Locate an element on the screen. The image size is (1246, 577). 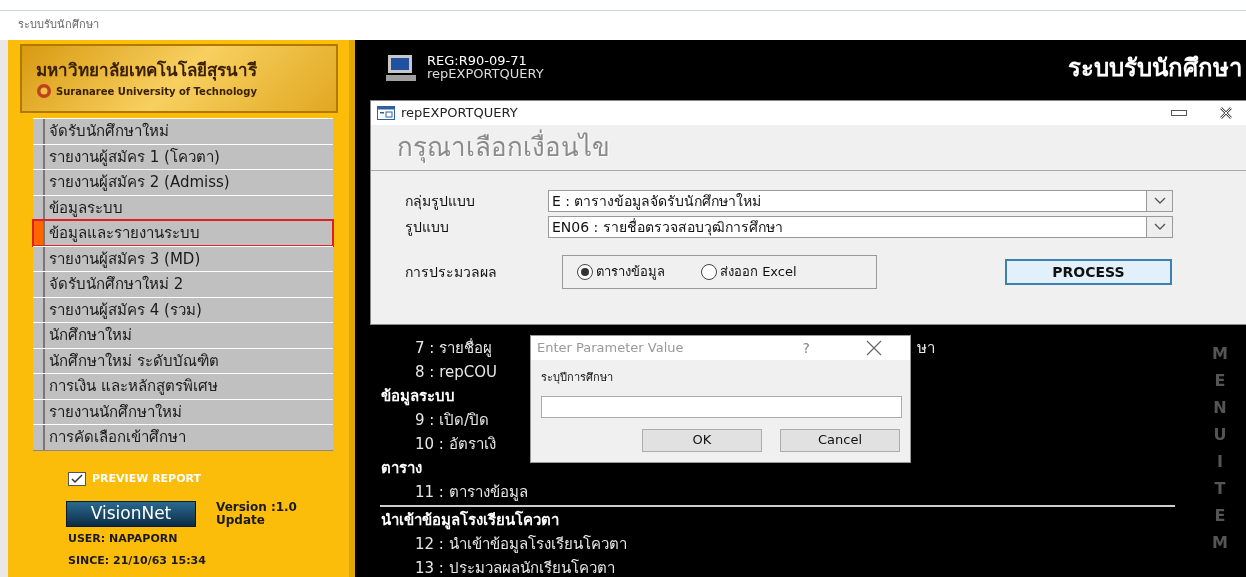
computer-icon is located at coordinates (401, 68).